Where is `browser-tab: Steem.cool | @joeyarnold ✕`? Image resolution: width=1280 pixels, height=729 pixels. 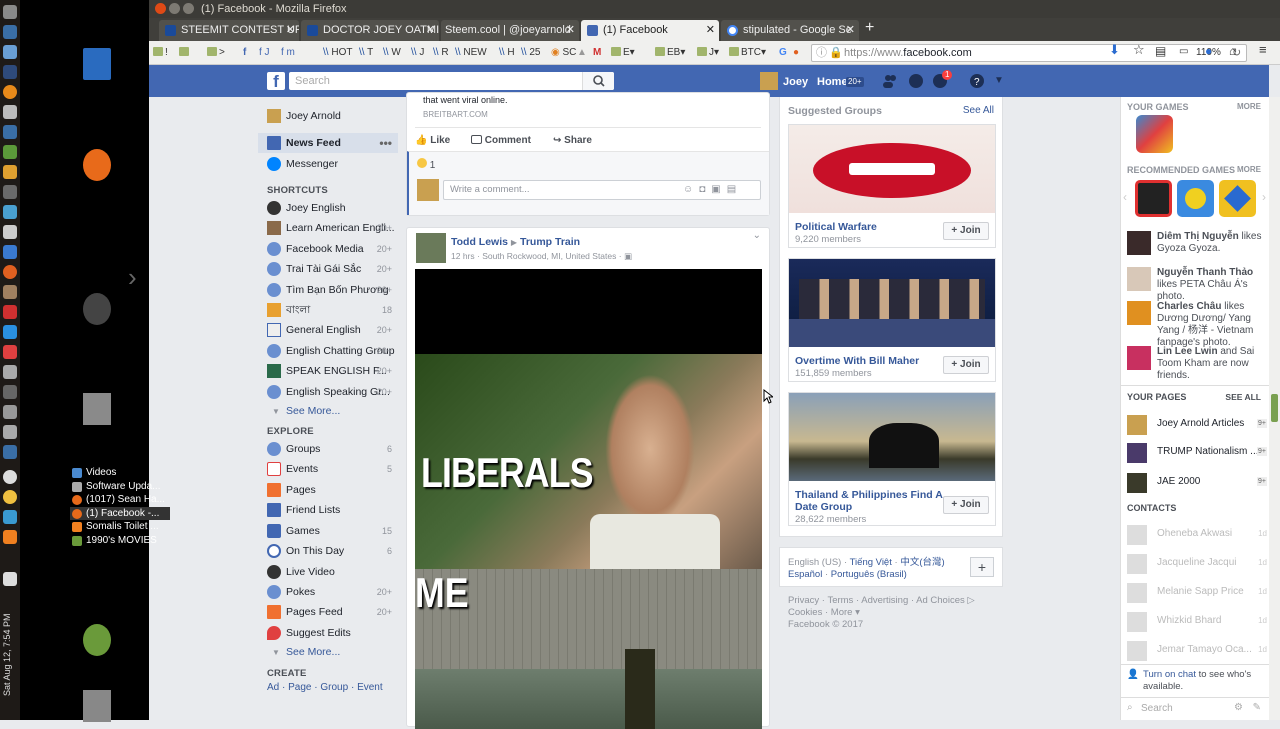
browser-tab: Steem.cool | @joeyarnold ✕ is located at coordinates (510, 30).